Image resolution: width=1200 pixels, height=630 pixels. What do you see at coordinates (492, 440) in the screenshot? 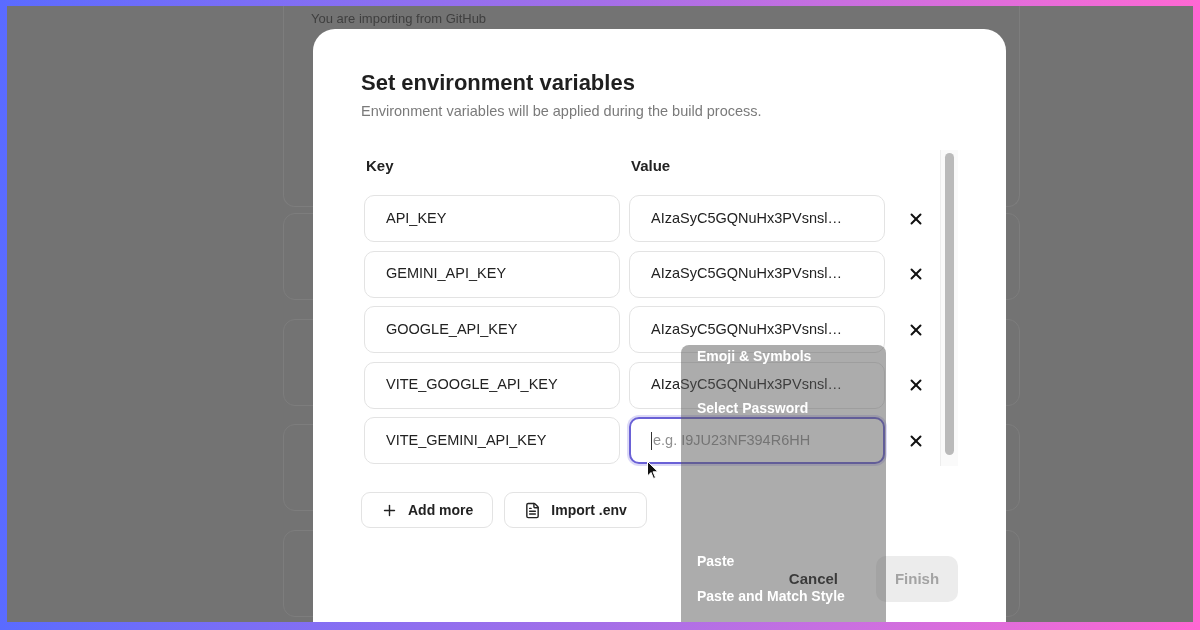
I see `key-field: VITE_GEMINI_API_KEY` at bounding box center [492, 440].